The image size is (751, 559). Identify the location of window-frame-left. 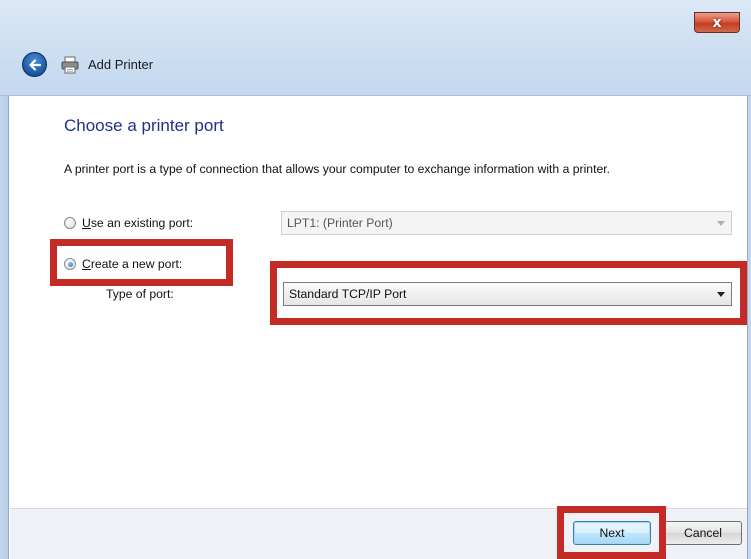
(4, 327).